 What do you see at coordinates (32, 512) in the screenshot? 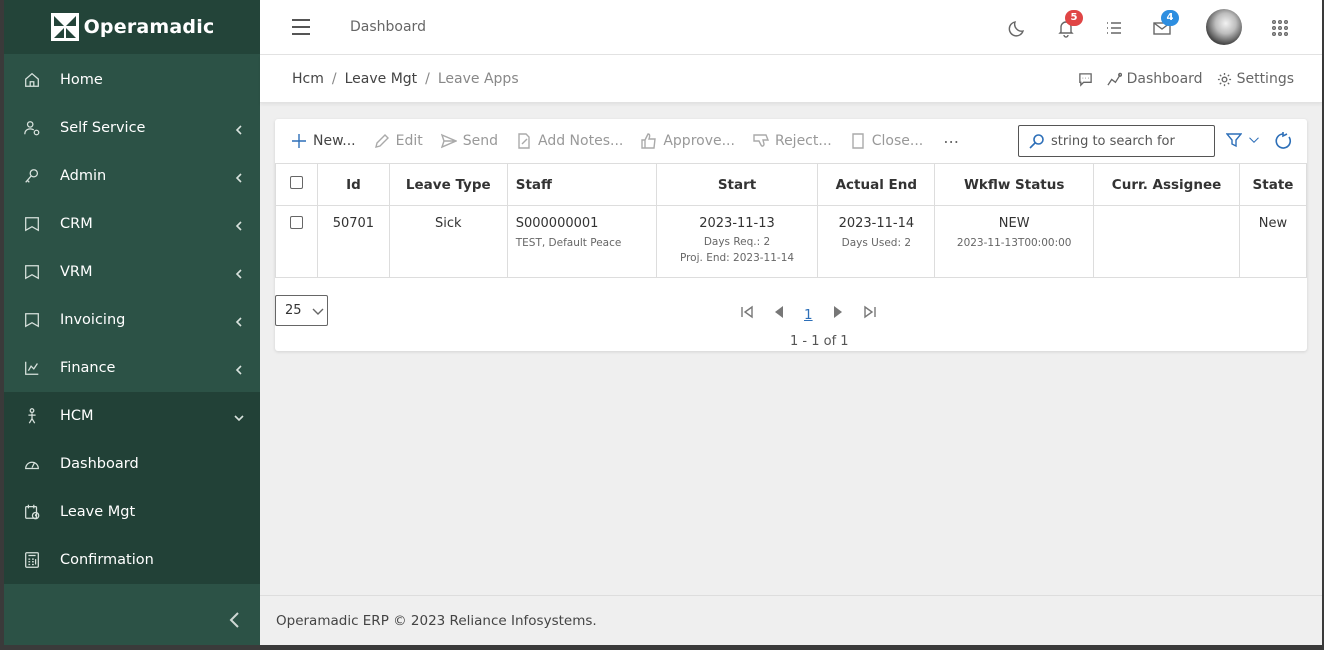
I see `calendar-clock-icon` at bounding box center [32, 512].